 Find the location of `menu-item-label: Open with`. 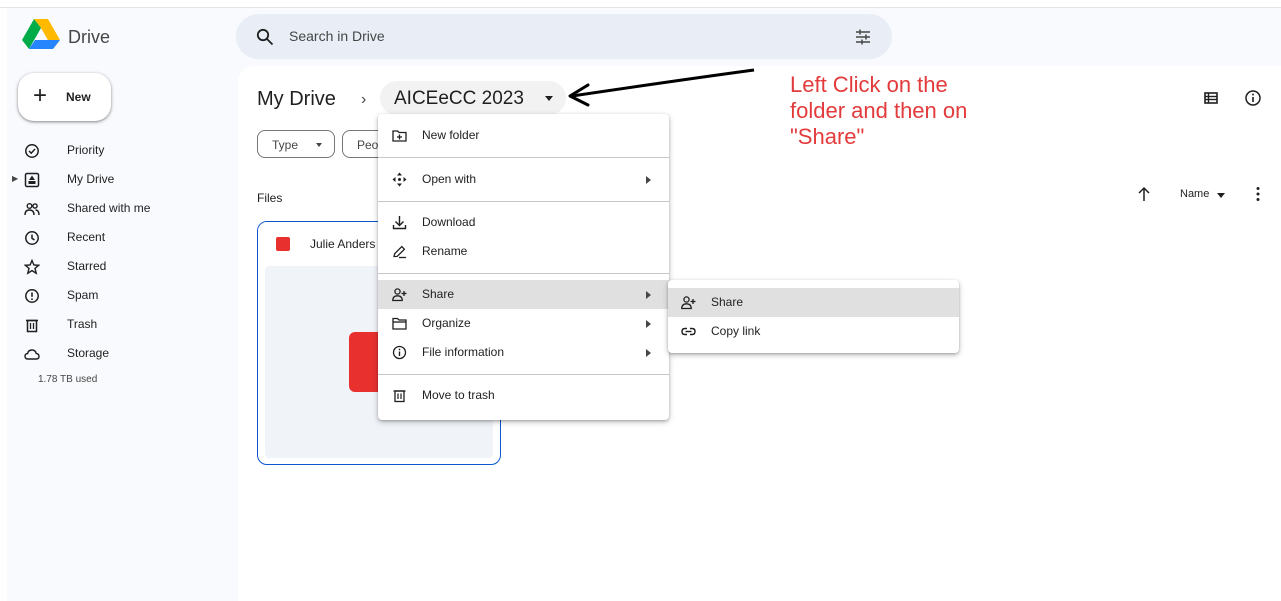

menu-item-label: Open with is located at coordinates (449, 179).